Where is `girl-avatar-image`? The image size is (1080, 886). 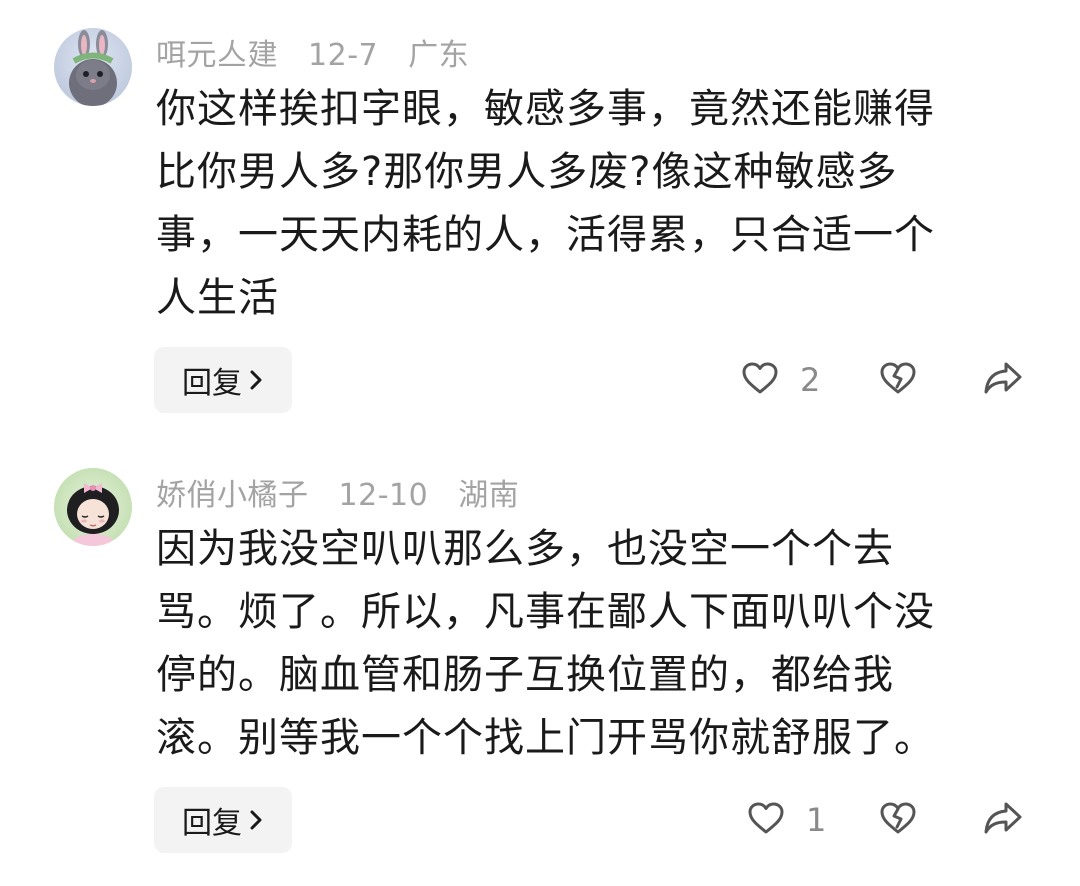 girl-avatar-image is located at coordinates (93, 507).